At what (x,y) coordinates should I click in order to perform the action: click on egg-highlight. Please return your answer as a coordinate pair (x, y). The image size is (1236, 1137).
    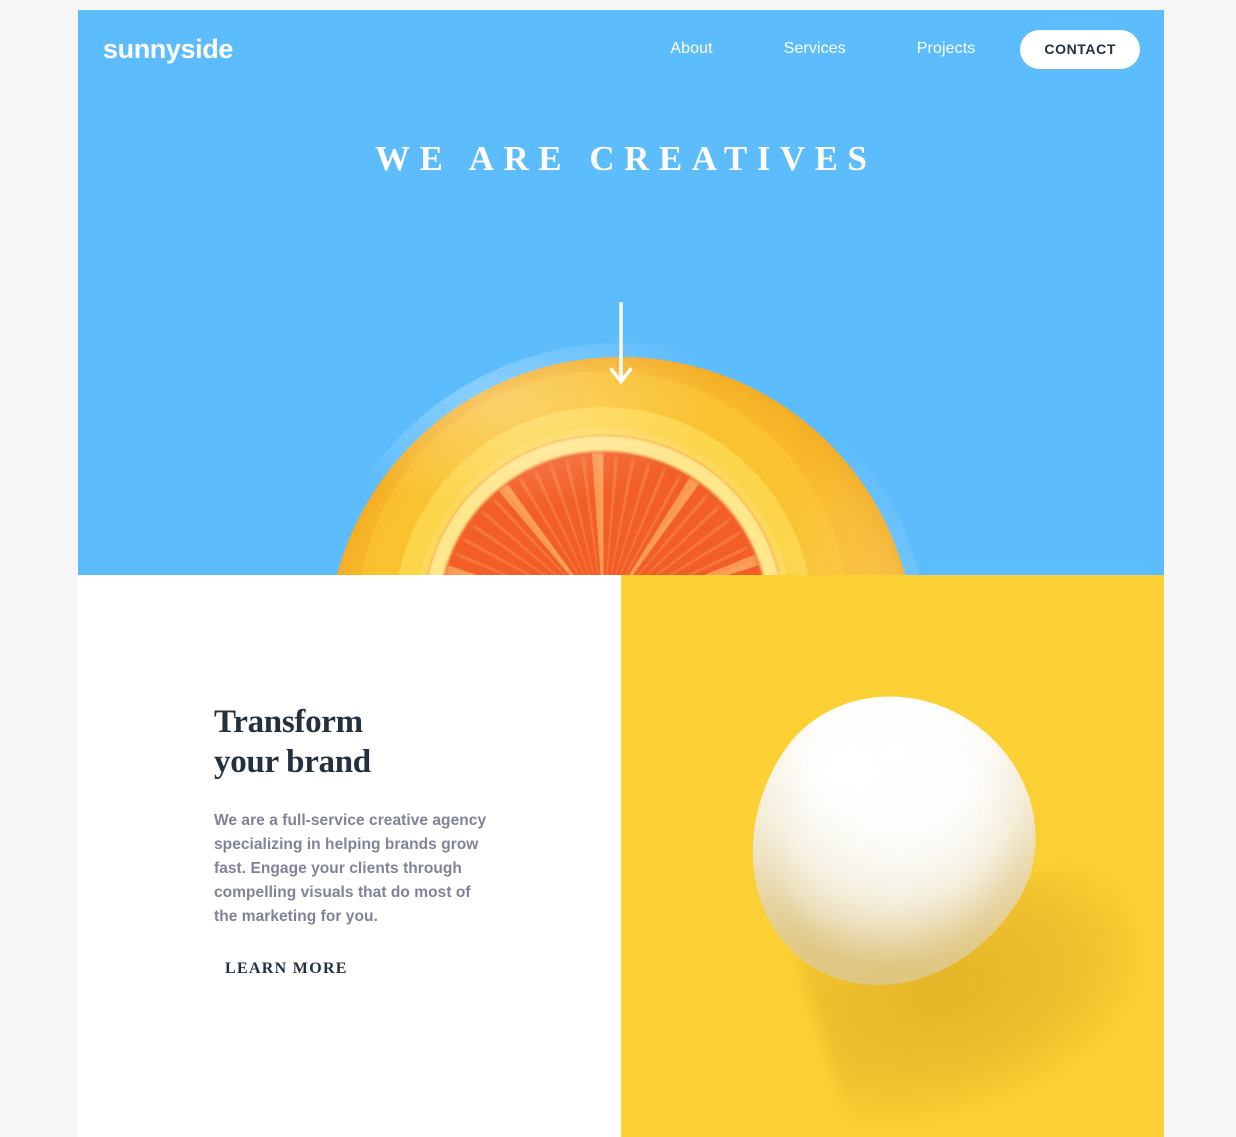
    Looking at the image, I should click on (857, 779).